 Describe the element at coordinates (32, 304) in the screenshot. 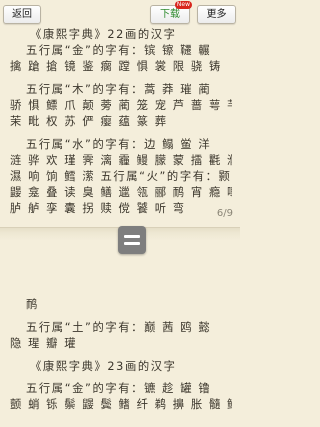

I see `text-line: 鸸` at that location.